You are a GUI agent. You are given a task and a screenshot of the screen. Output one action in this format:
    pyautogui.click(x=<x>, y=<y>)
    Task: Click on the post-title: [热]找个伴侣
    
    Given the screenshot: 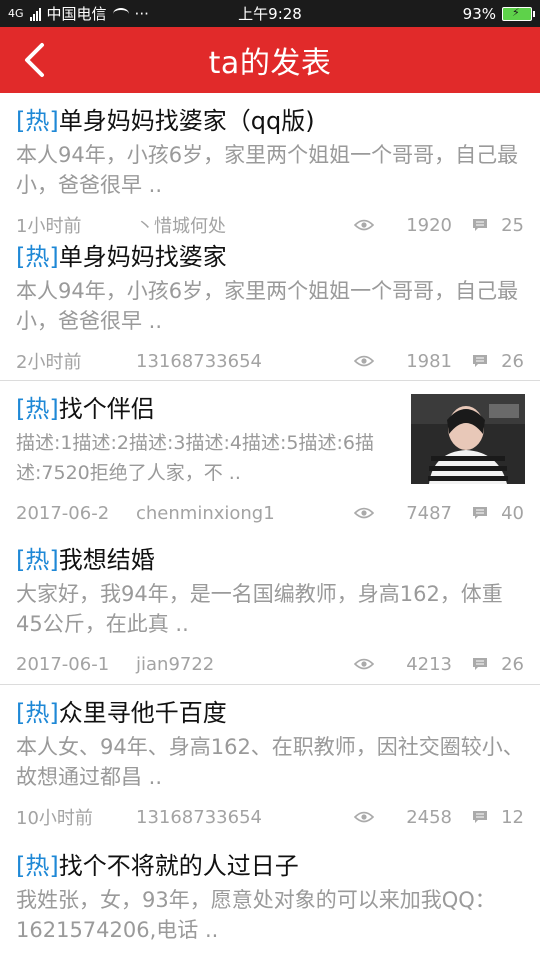 What is the action you would take?
    pyautogui.click(x=205, y=403)
    